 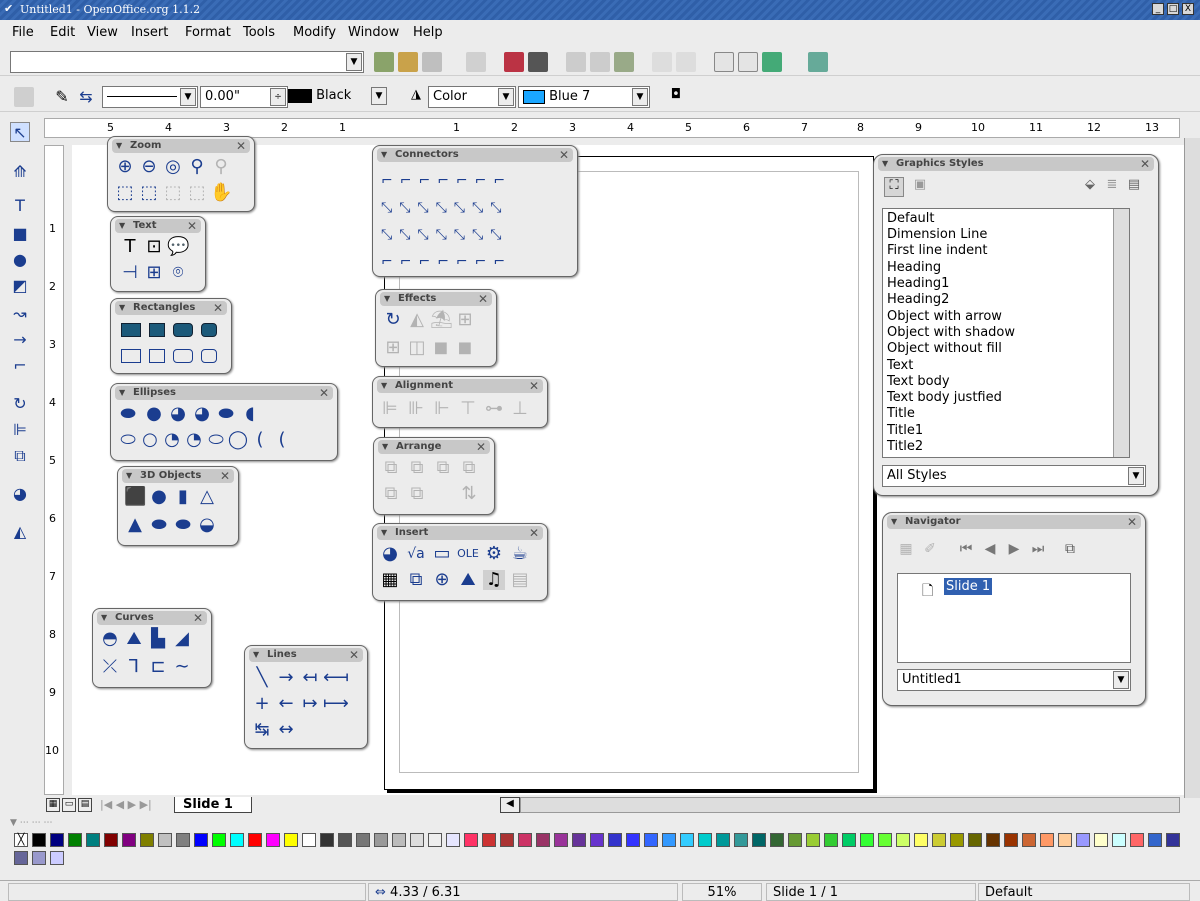 What do you see at coordinates (207, 497) in the screenshot?
I see `cone-icon: △` at bounding box center [207, 497].